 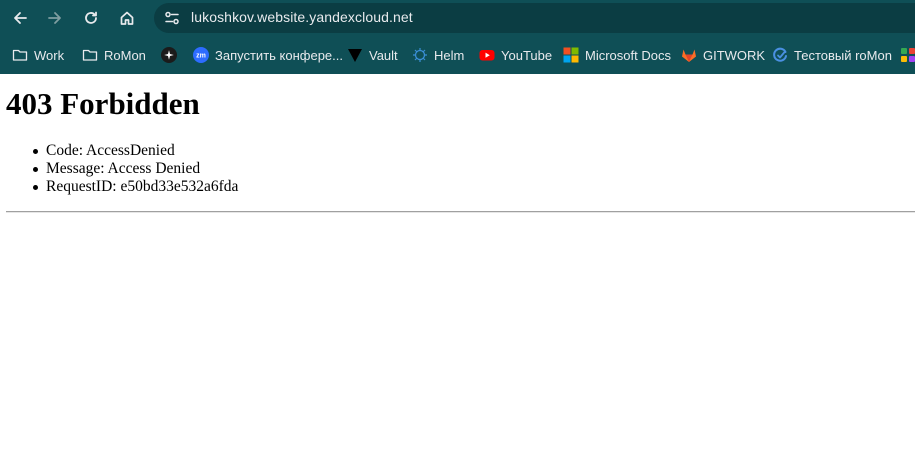 What do you see at coordinates (103, 103) in the screenshot?
I see `page-title: 403 Forbidden` at bounding box center [103, 103].